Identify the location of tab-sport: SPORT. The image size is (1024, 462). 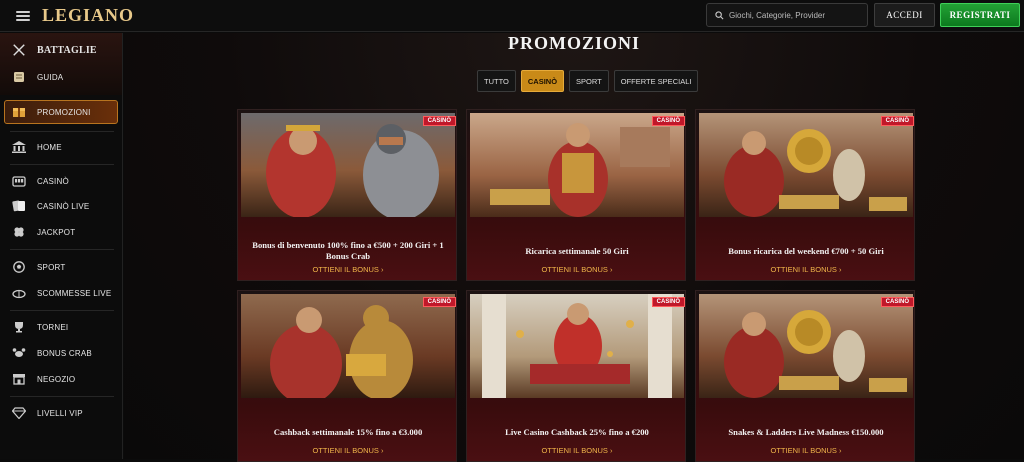
(589, 81).